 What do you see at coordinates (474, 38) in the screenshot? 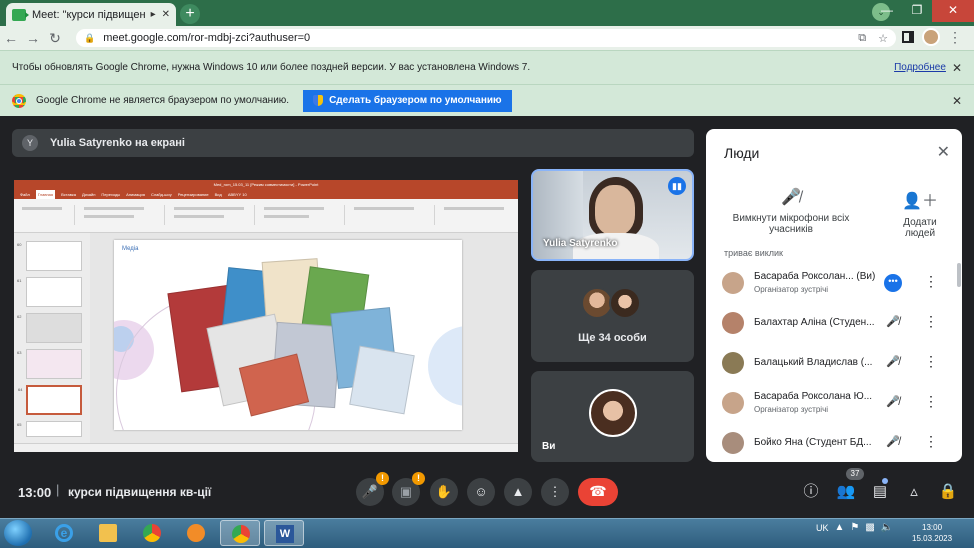
I see `url-text: meet.google.com/ror-mdbj-zci?authuser=0` at bounding box center [474, 38].